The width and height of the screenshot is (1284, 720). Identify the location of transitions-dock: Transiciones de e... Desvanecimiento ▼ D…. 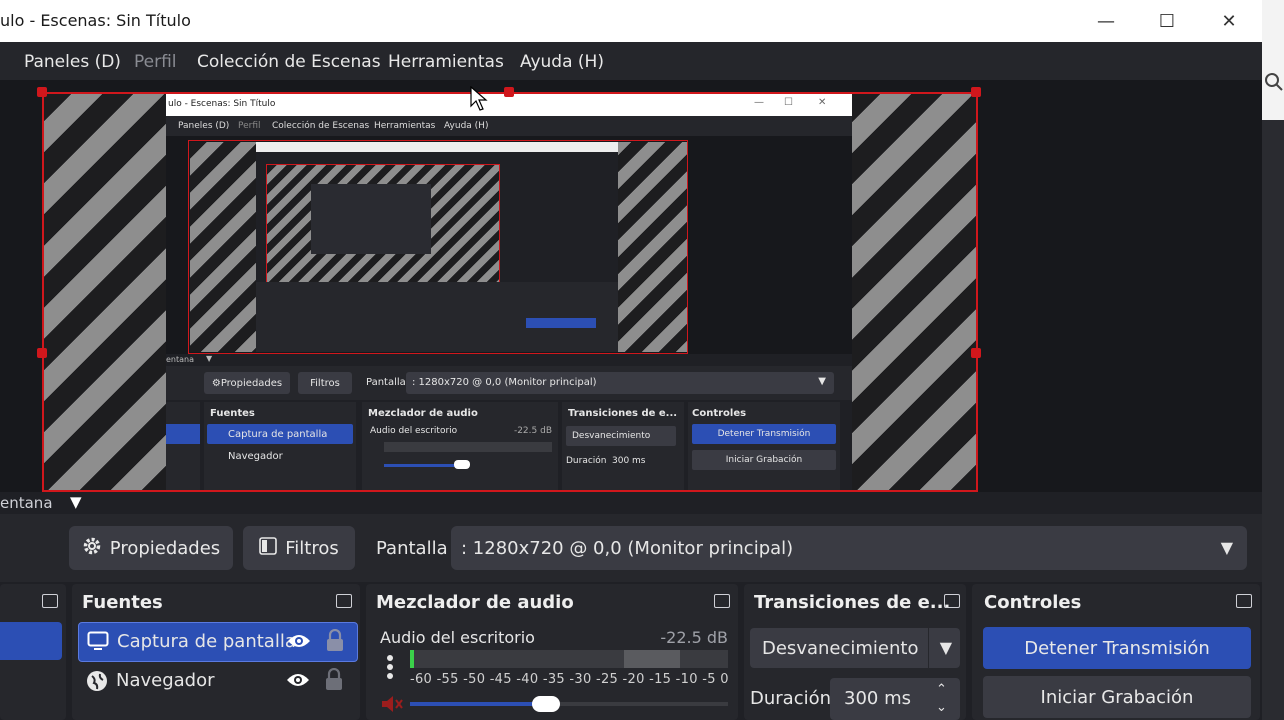
(855, 652).